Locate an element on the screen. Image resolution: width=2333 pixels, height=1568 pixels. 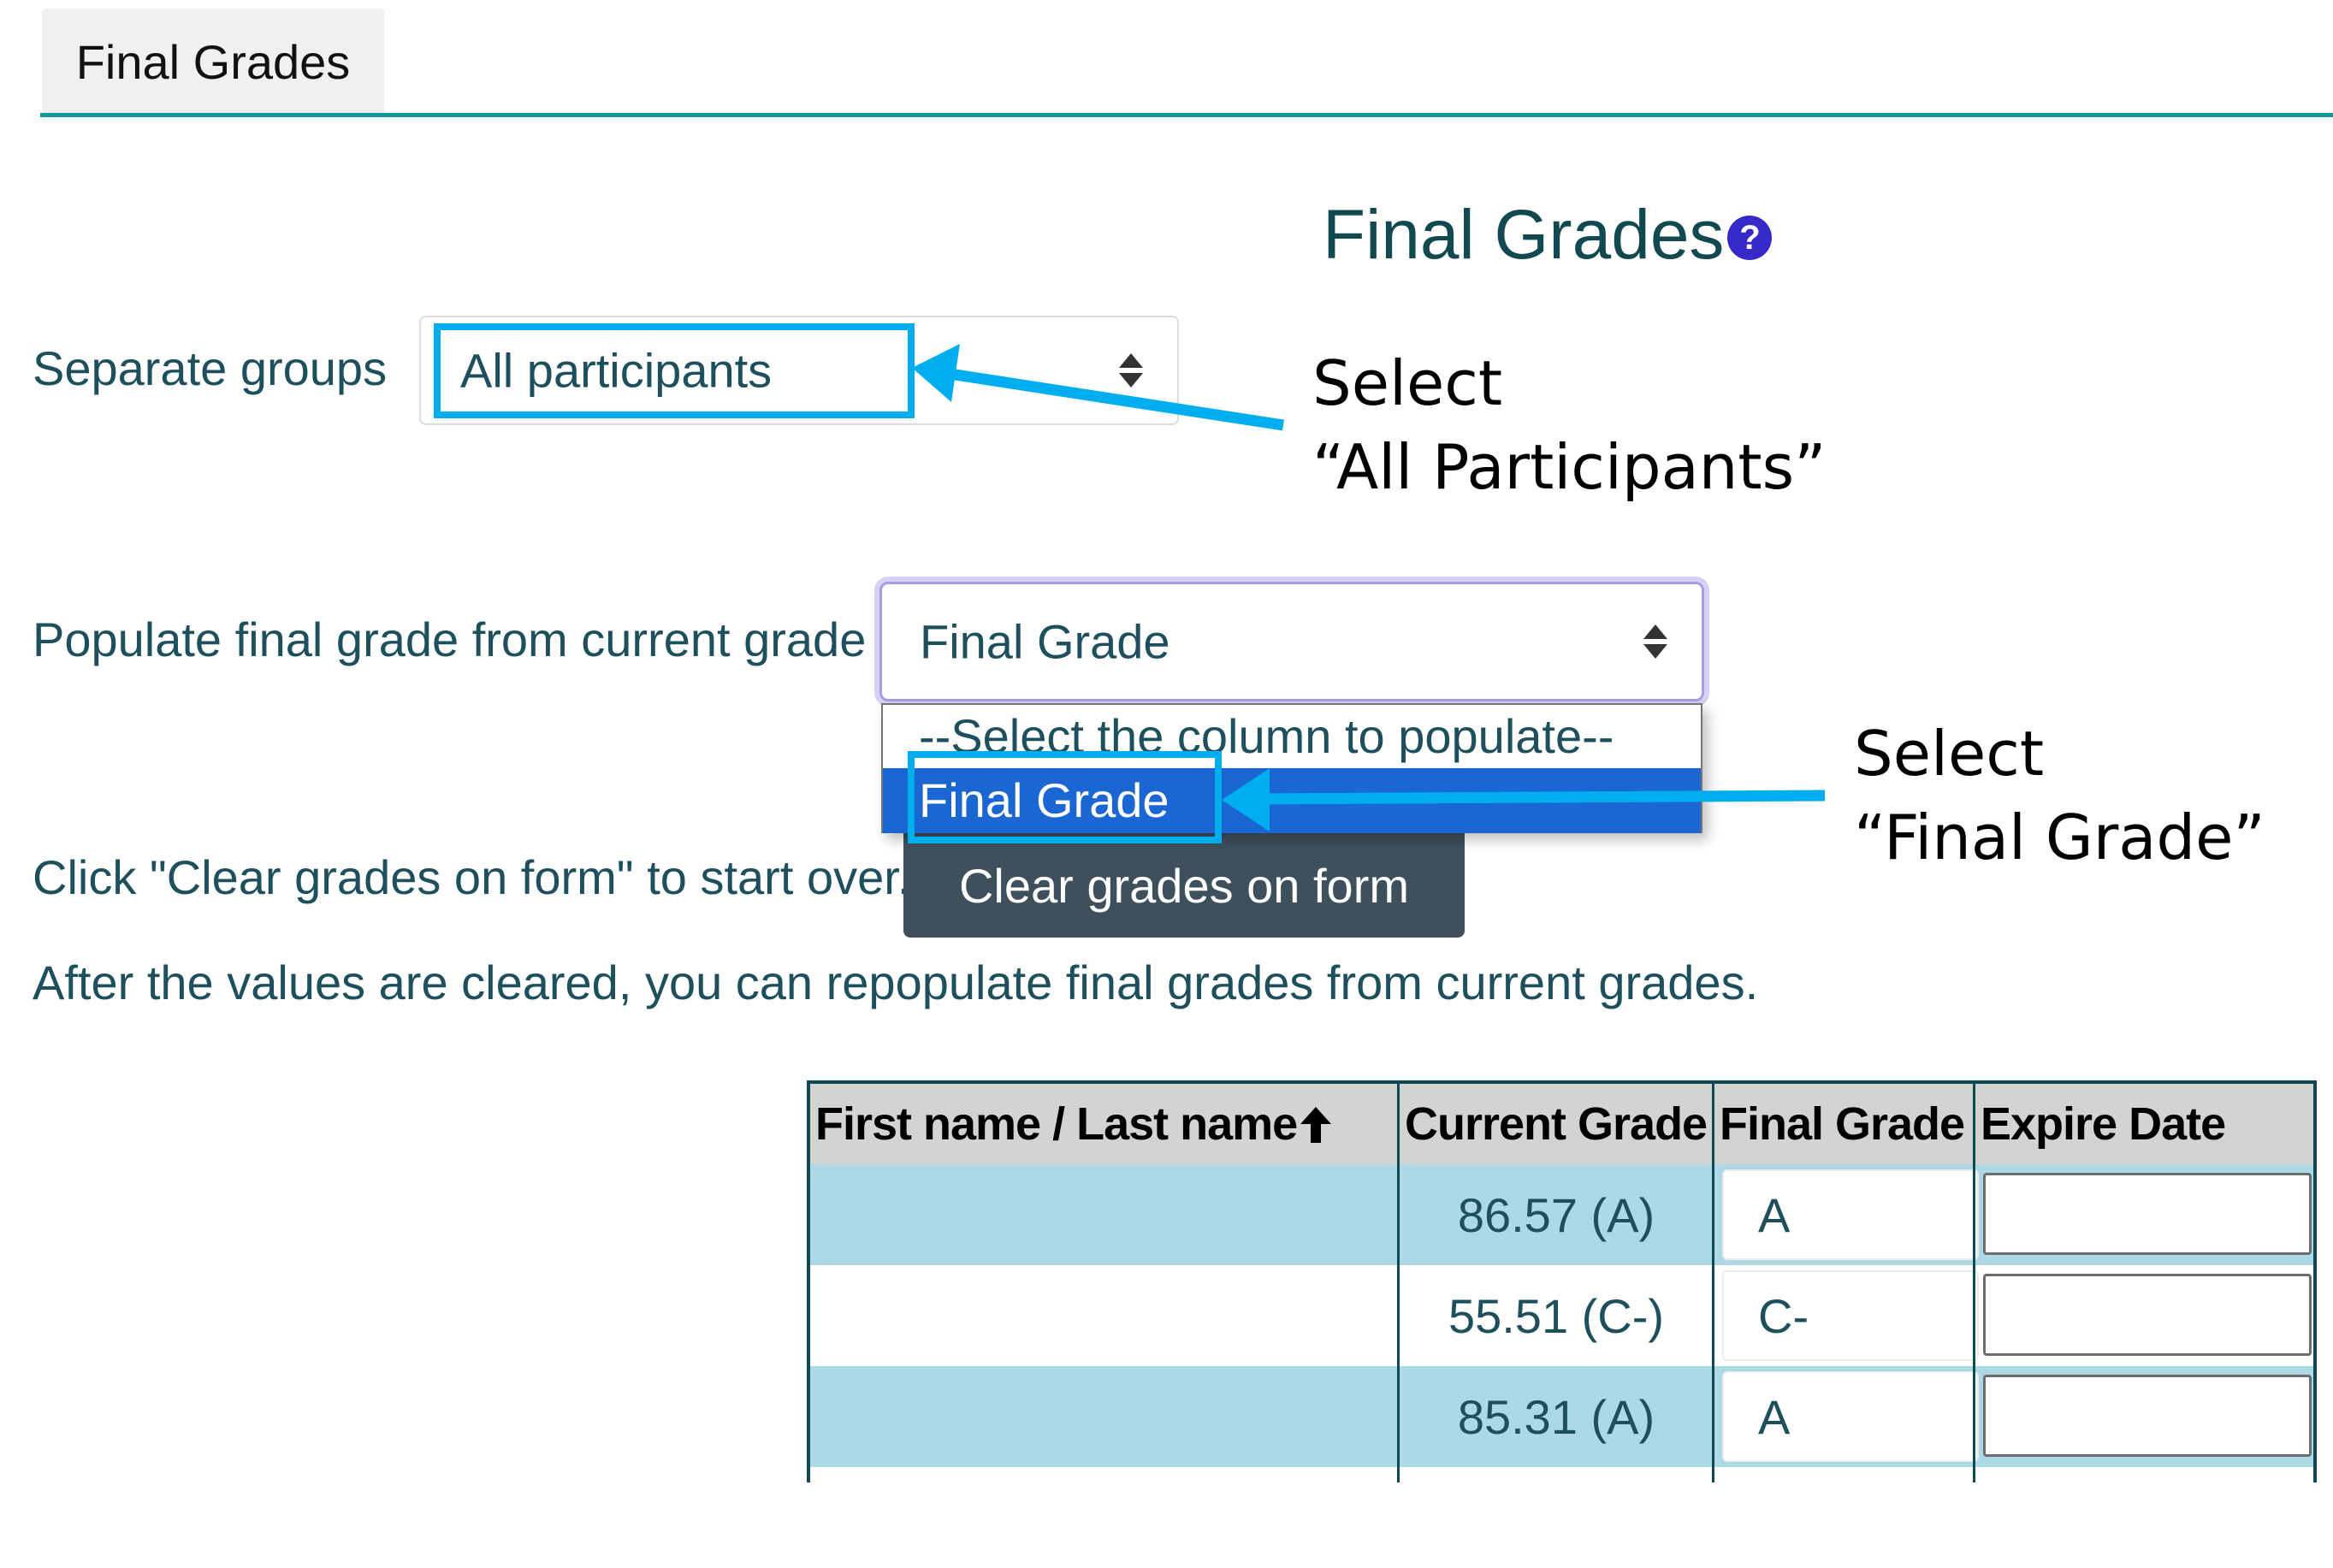
current-grade: 55.51 (C-) is located at coordinates (1556, 1315).